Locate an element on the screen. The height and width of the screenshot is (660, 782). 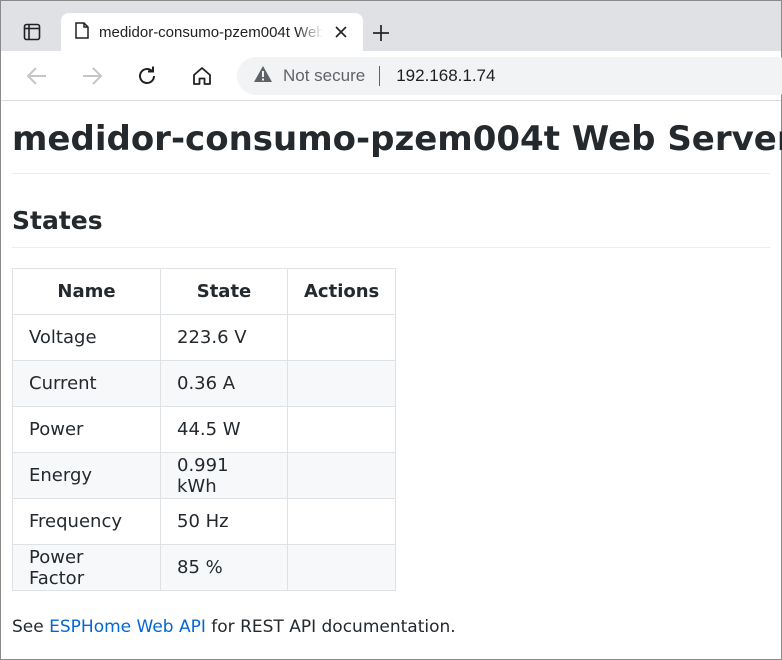
table-row: Power 44.5 W is located at coordinates (204, 429).